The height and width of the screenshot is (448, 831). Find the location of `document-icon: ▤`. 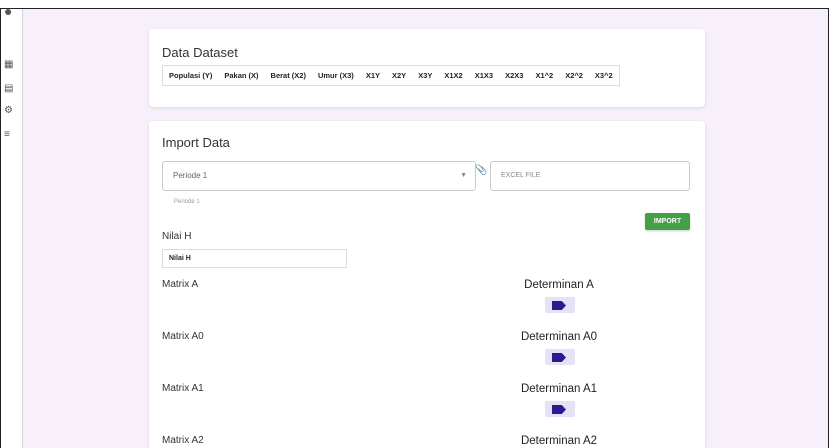

document-icon: ▤ is located at coordinates (10, 89).